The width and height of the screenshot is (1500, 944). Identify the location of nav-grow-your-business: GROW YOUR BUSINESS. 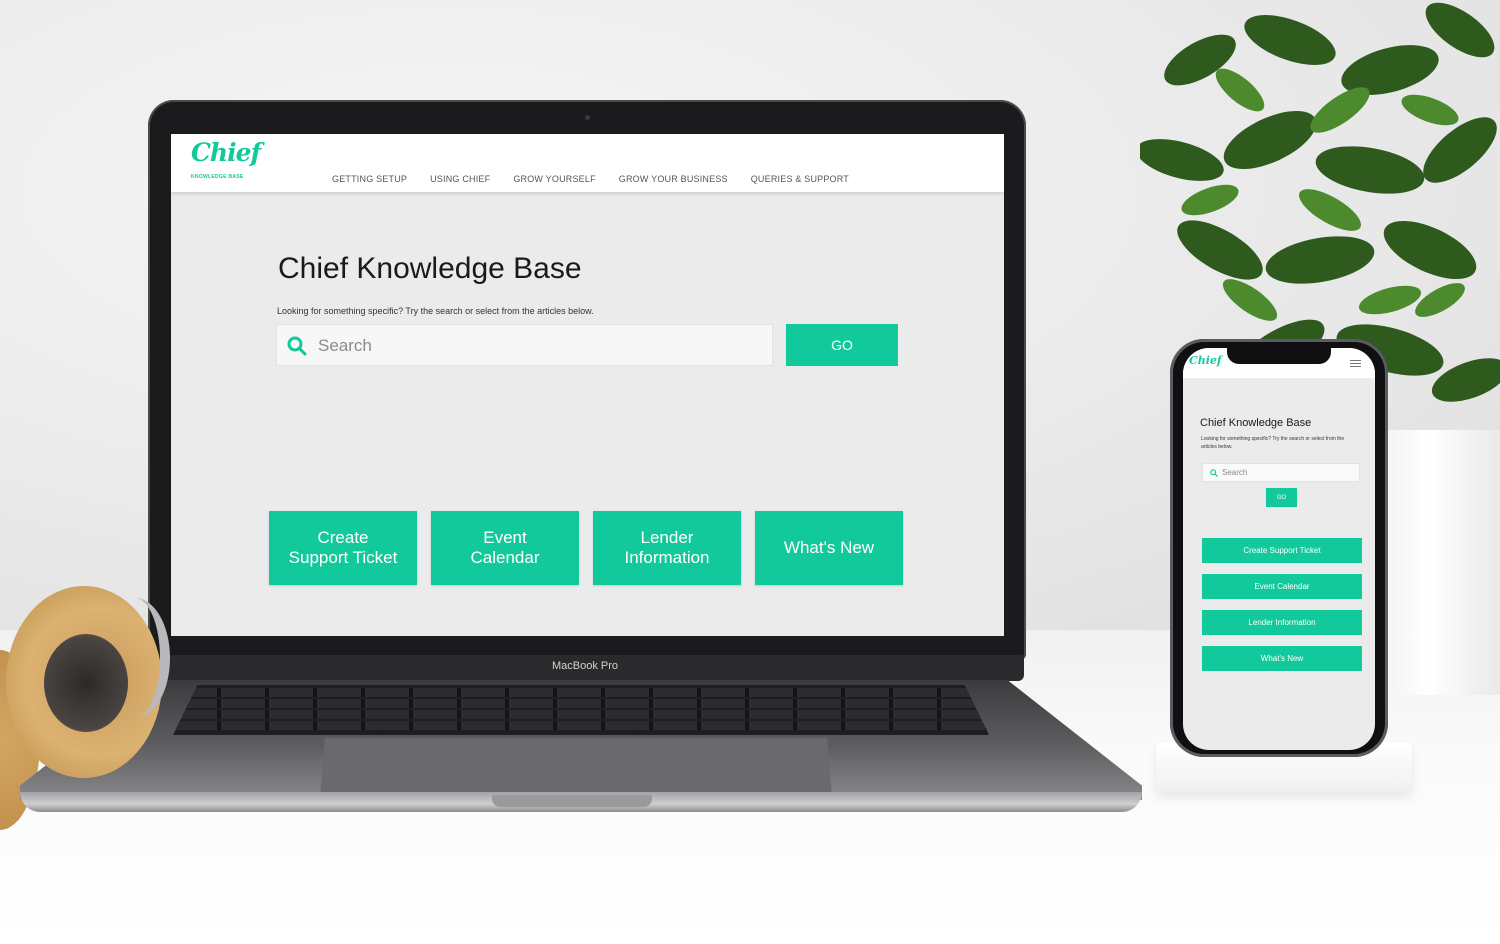
(673, 179).